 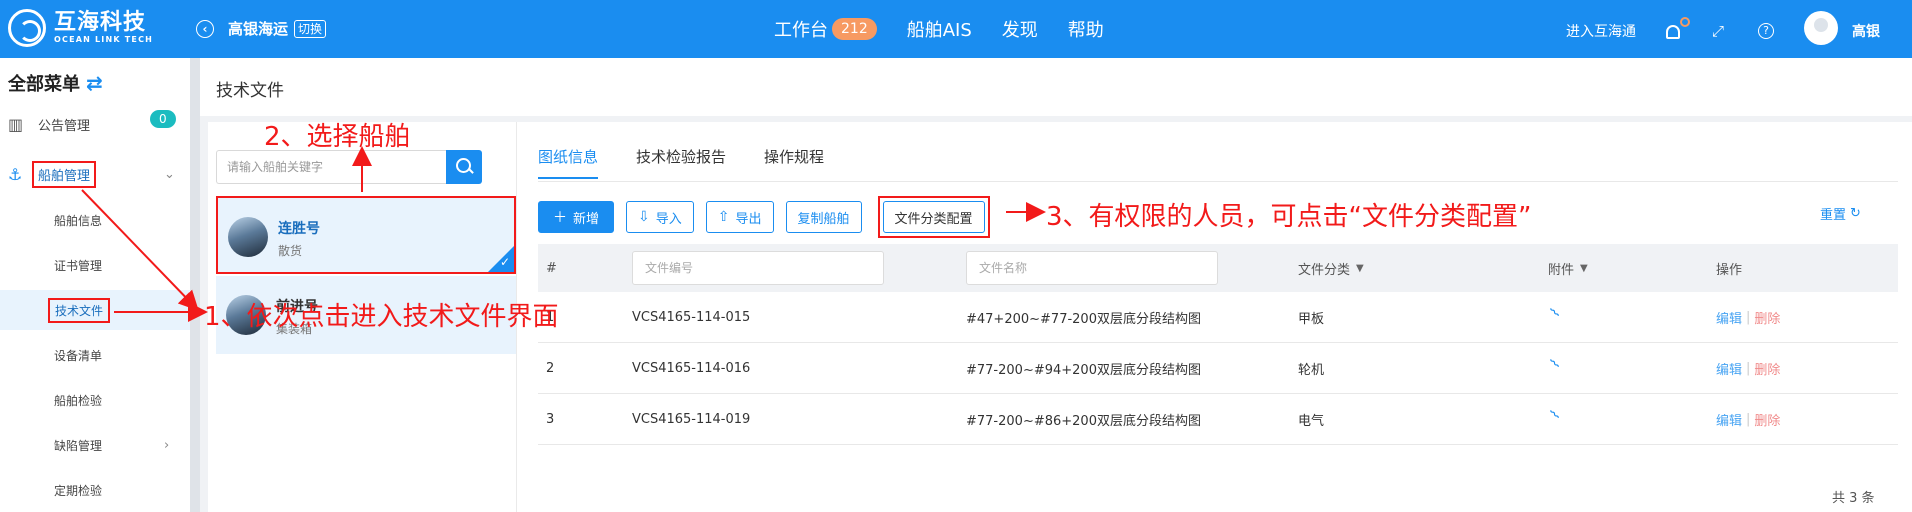 What do you see at coordinates (140, 250) in the screenshot?
I see `arrow-step1-diagonal` at bounding box center [140, 250].